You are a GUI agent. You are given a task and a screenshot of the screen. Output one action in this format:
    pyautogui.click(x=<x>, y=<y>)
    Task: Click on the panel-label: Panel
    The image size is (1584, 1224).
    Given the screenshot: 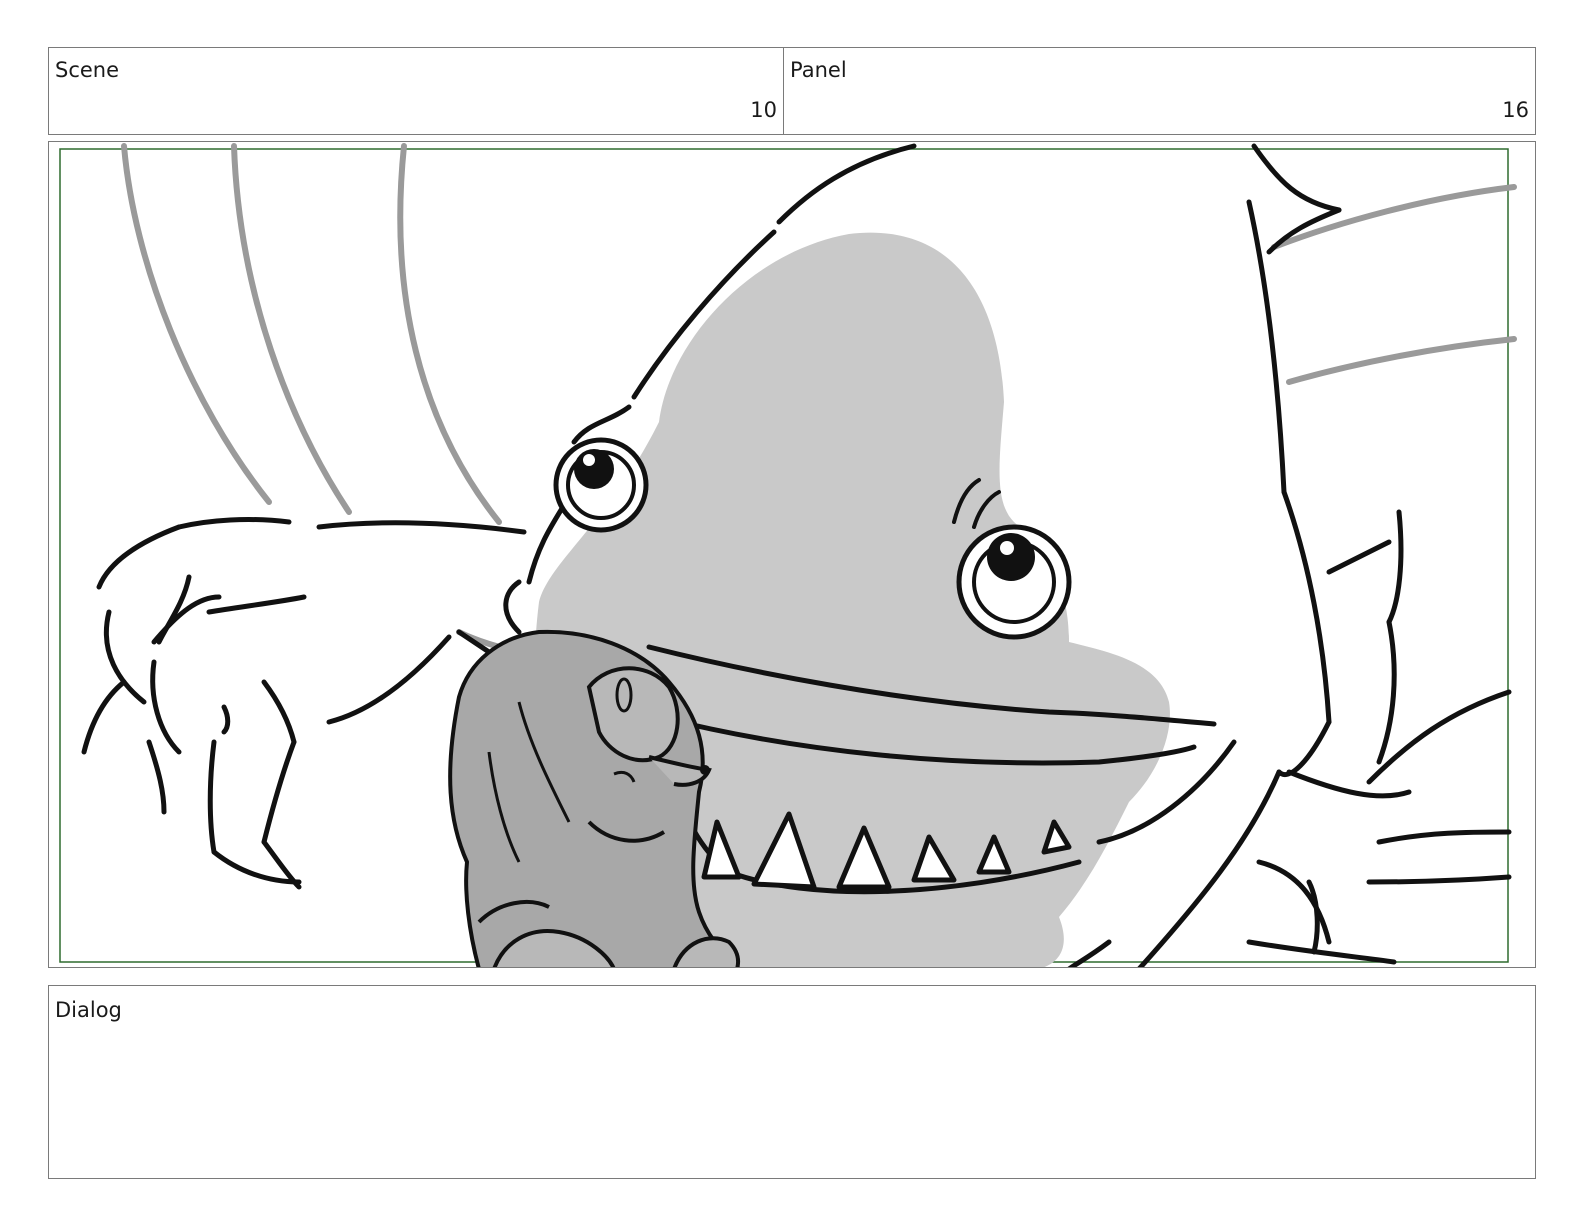 What is the action you would take?
    pyautogui.click(x=818, y=70)
    